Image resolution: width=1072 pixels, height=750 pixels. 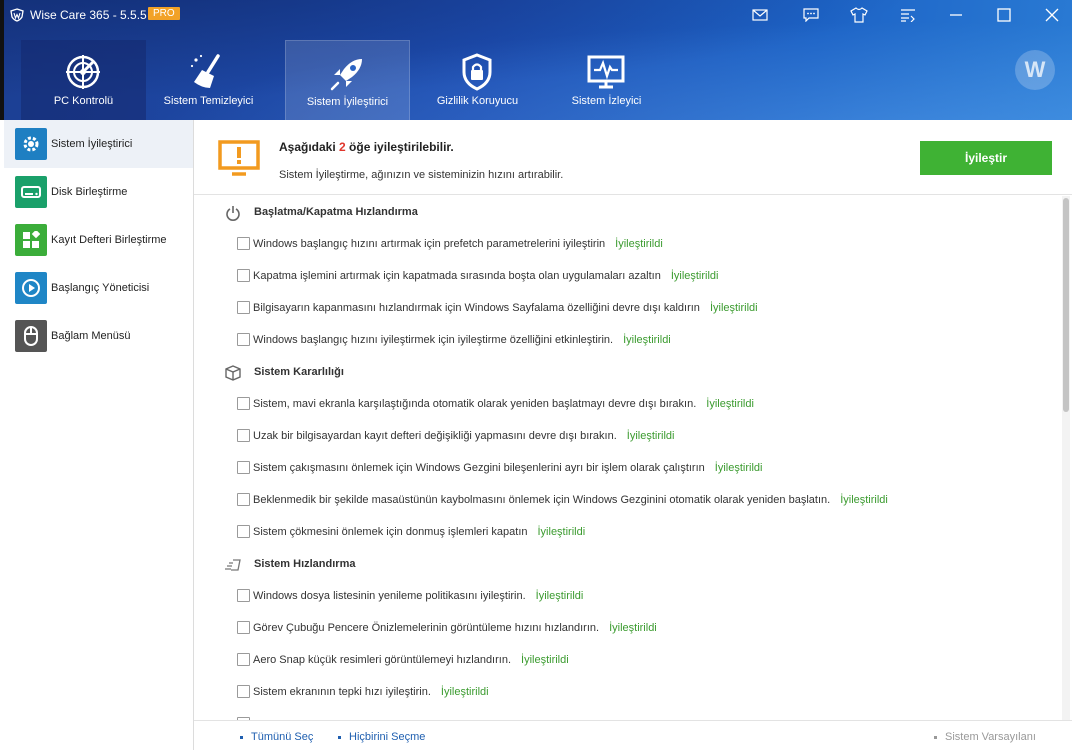 What do you see at coordinates (477, 72) in the screenshot?
I see `privacy-lock-icon` at bounding box center [477, 72].